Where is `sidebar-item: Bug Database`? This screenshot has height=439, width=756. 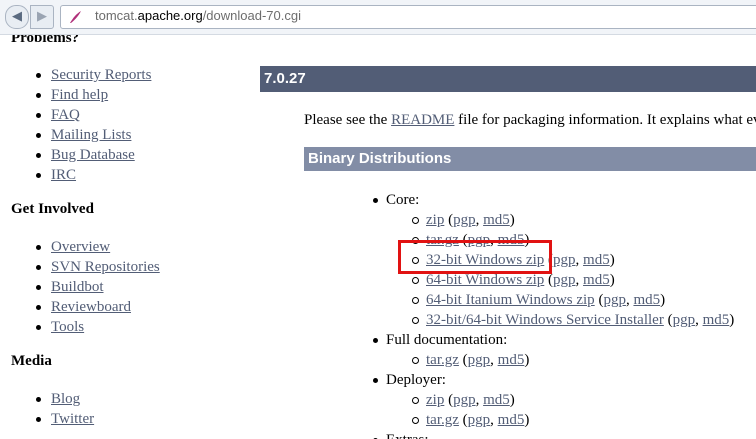 sidebar-item: Bug Database is located at coordinates (92, 155).